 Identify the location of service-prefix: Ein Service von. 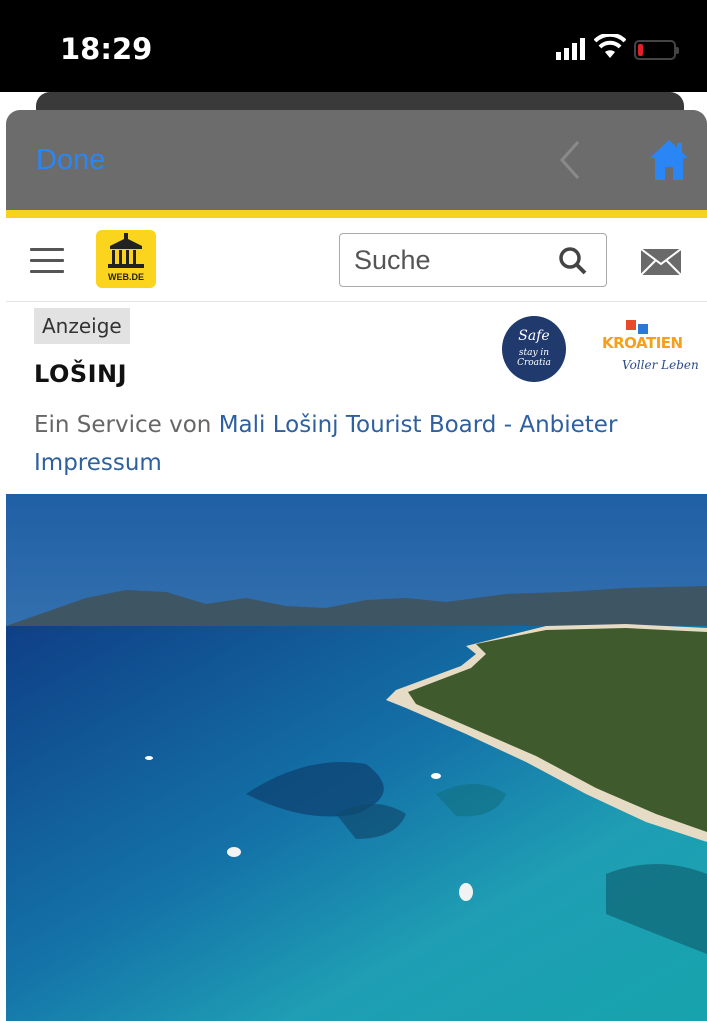
(126, 425).